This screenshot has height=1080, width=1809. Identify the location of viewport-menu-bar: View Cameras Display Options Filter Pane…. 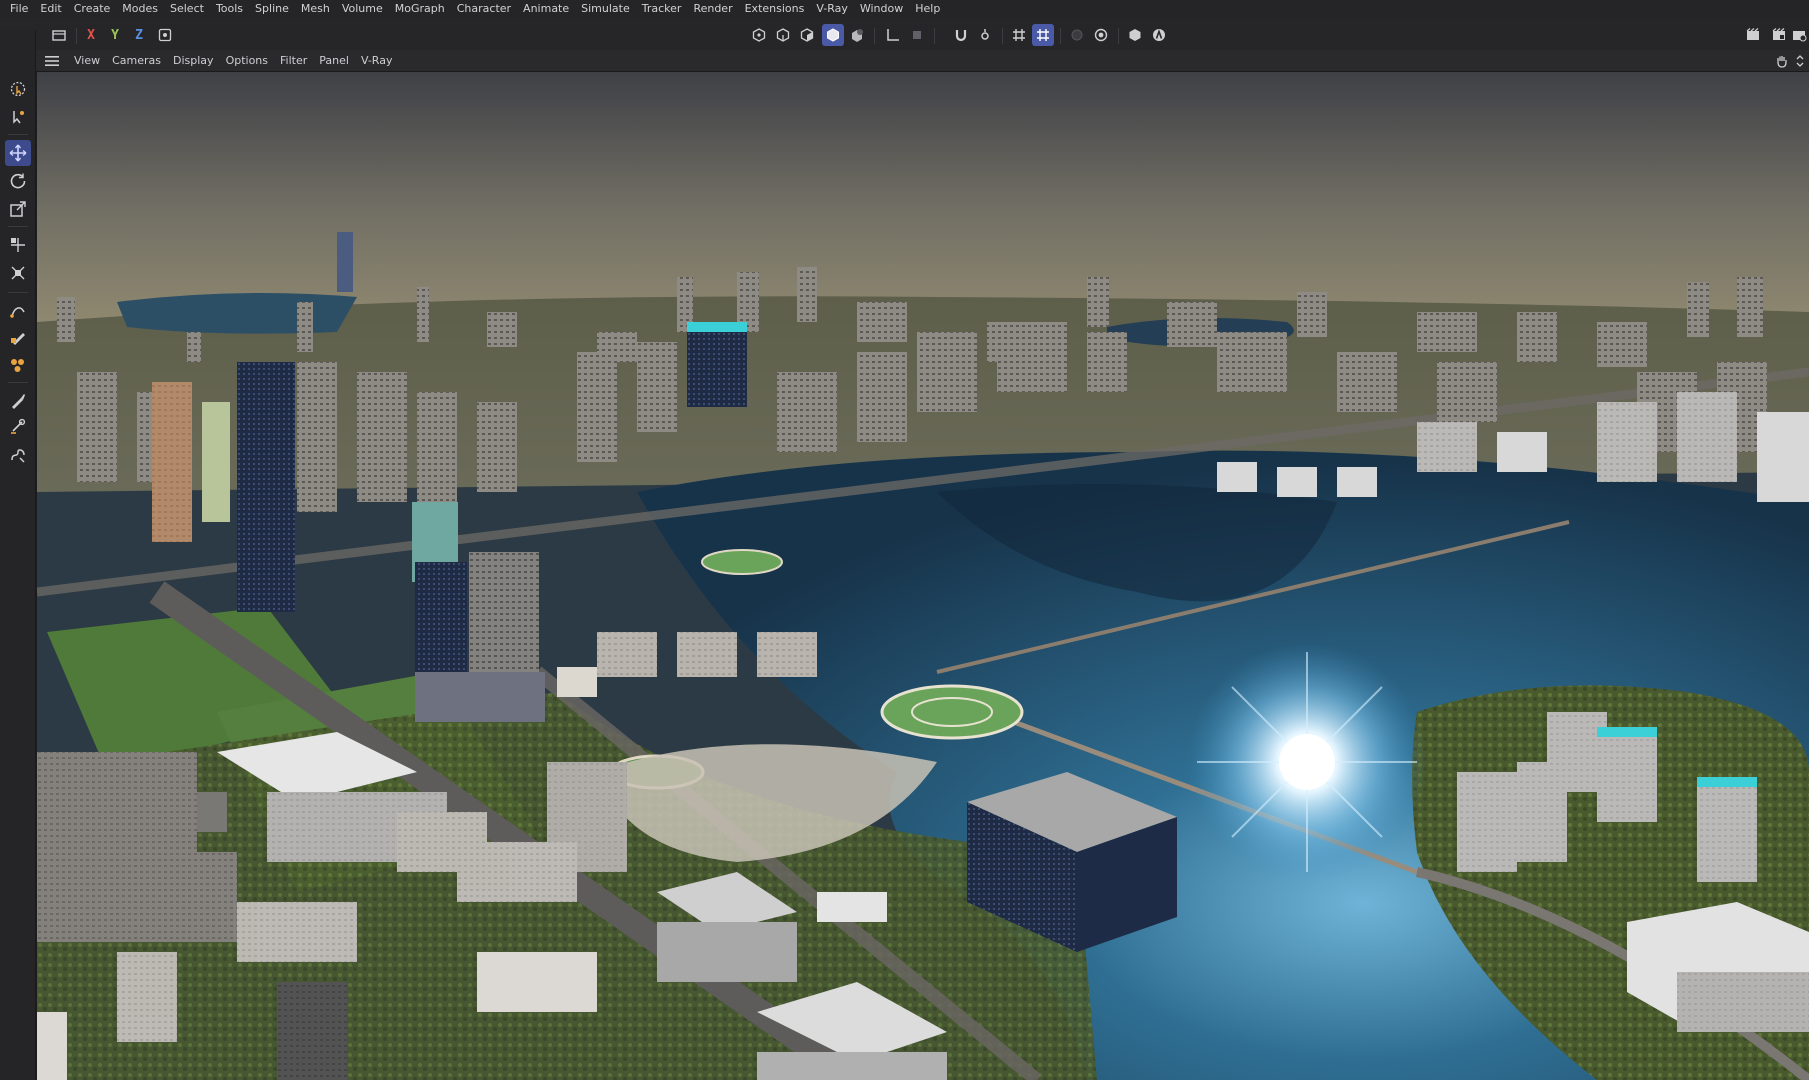
(922, 61).